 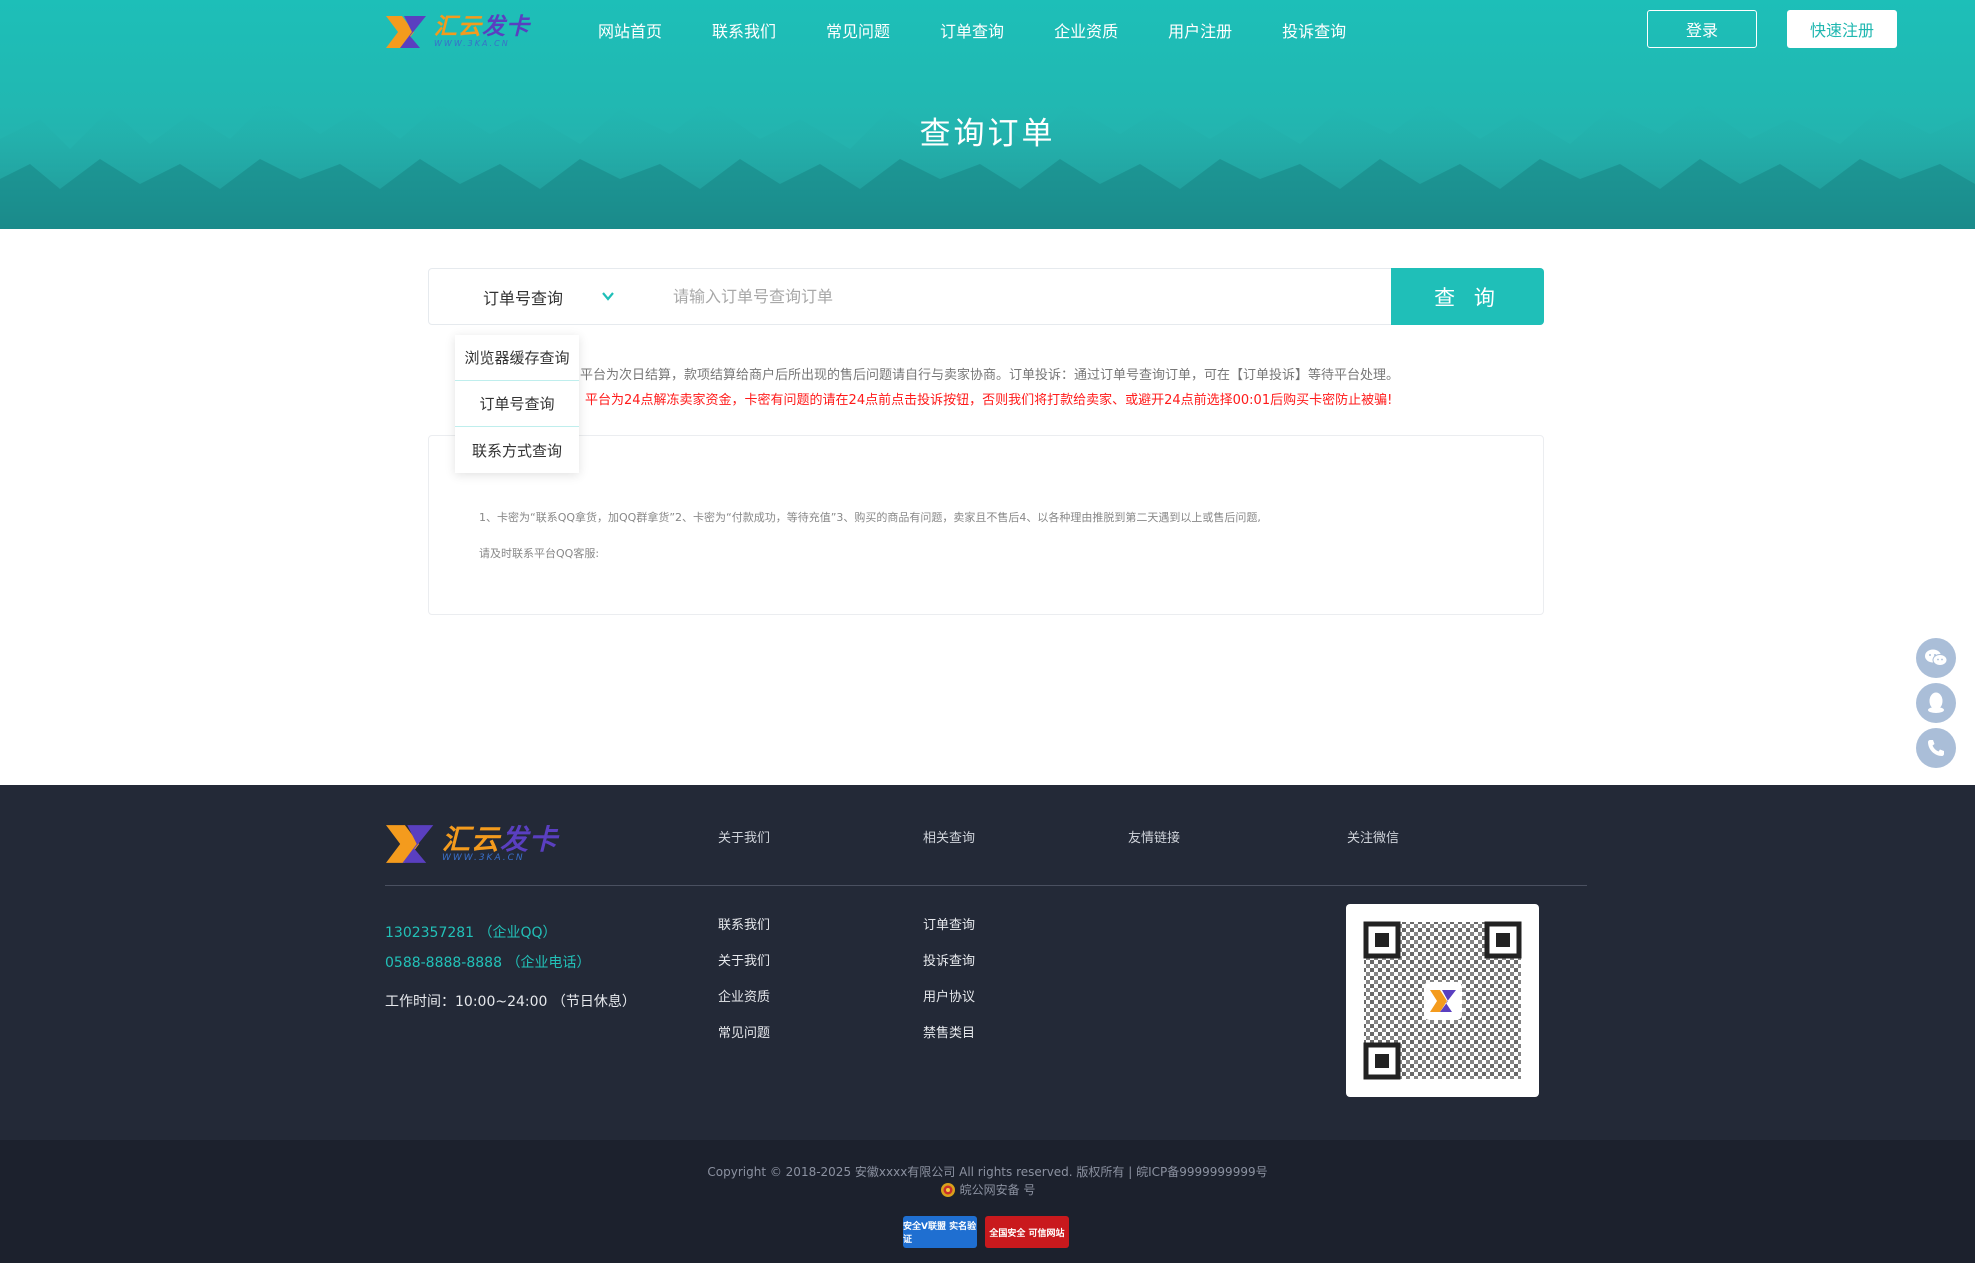 What do you see at coordinates (949, 923) in the screenshot?
I see `footer-link-order: 订单查询` at bounding box center [949, 923].